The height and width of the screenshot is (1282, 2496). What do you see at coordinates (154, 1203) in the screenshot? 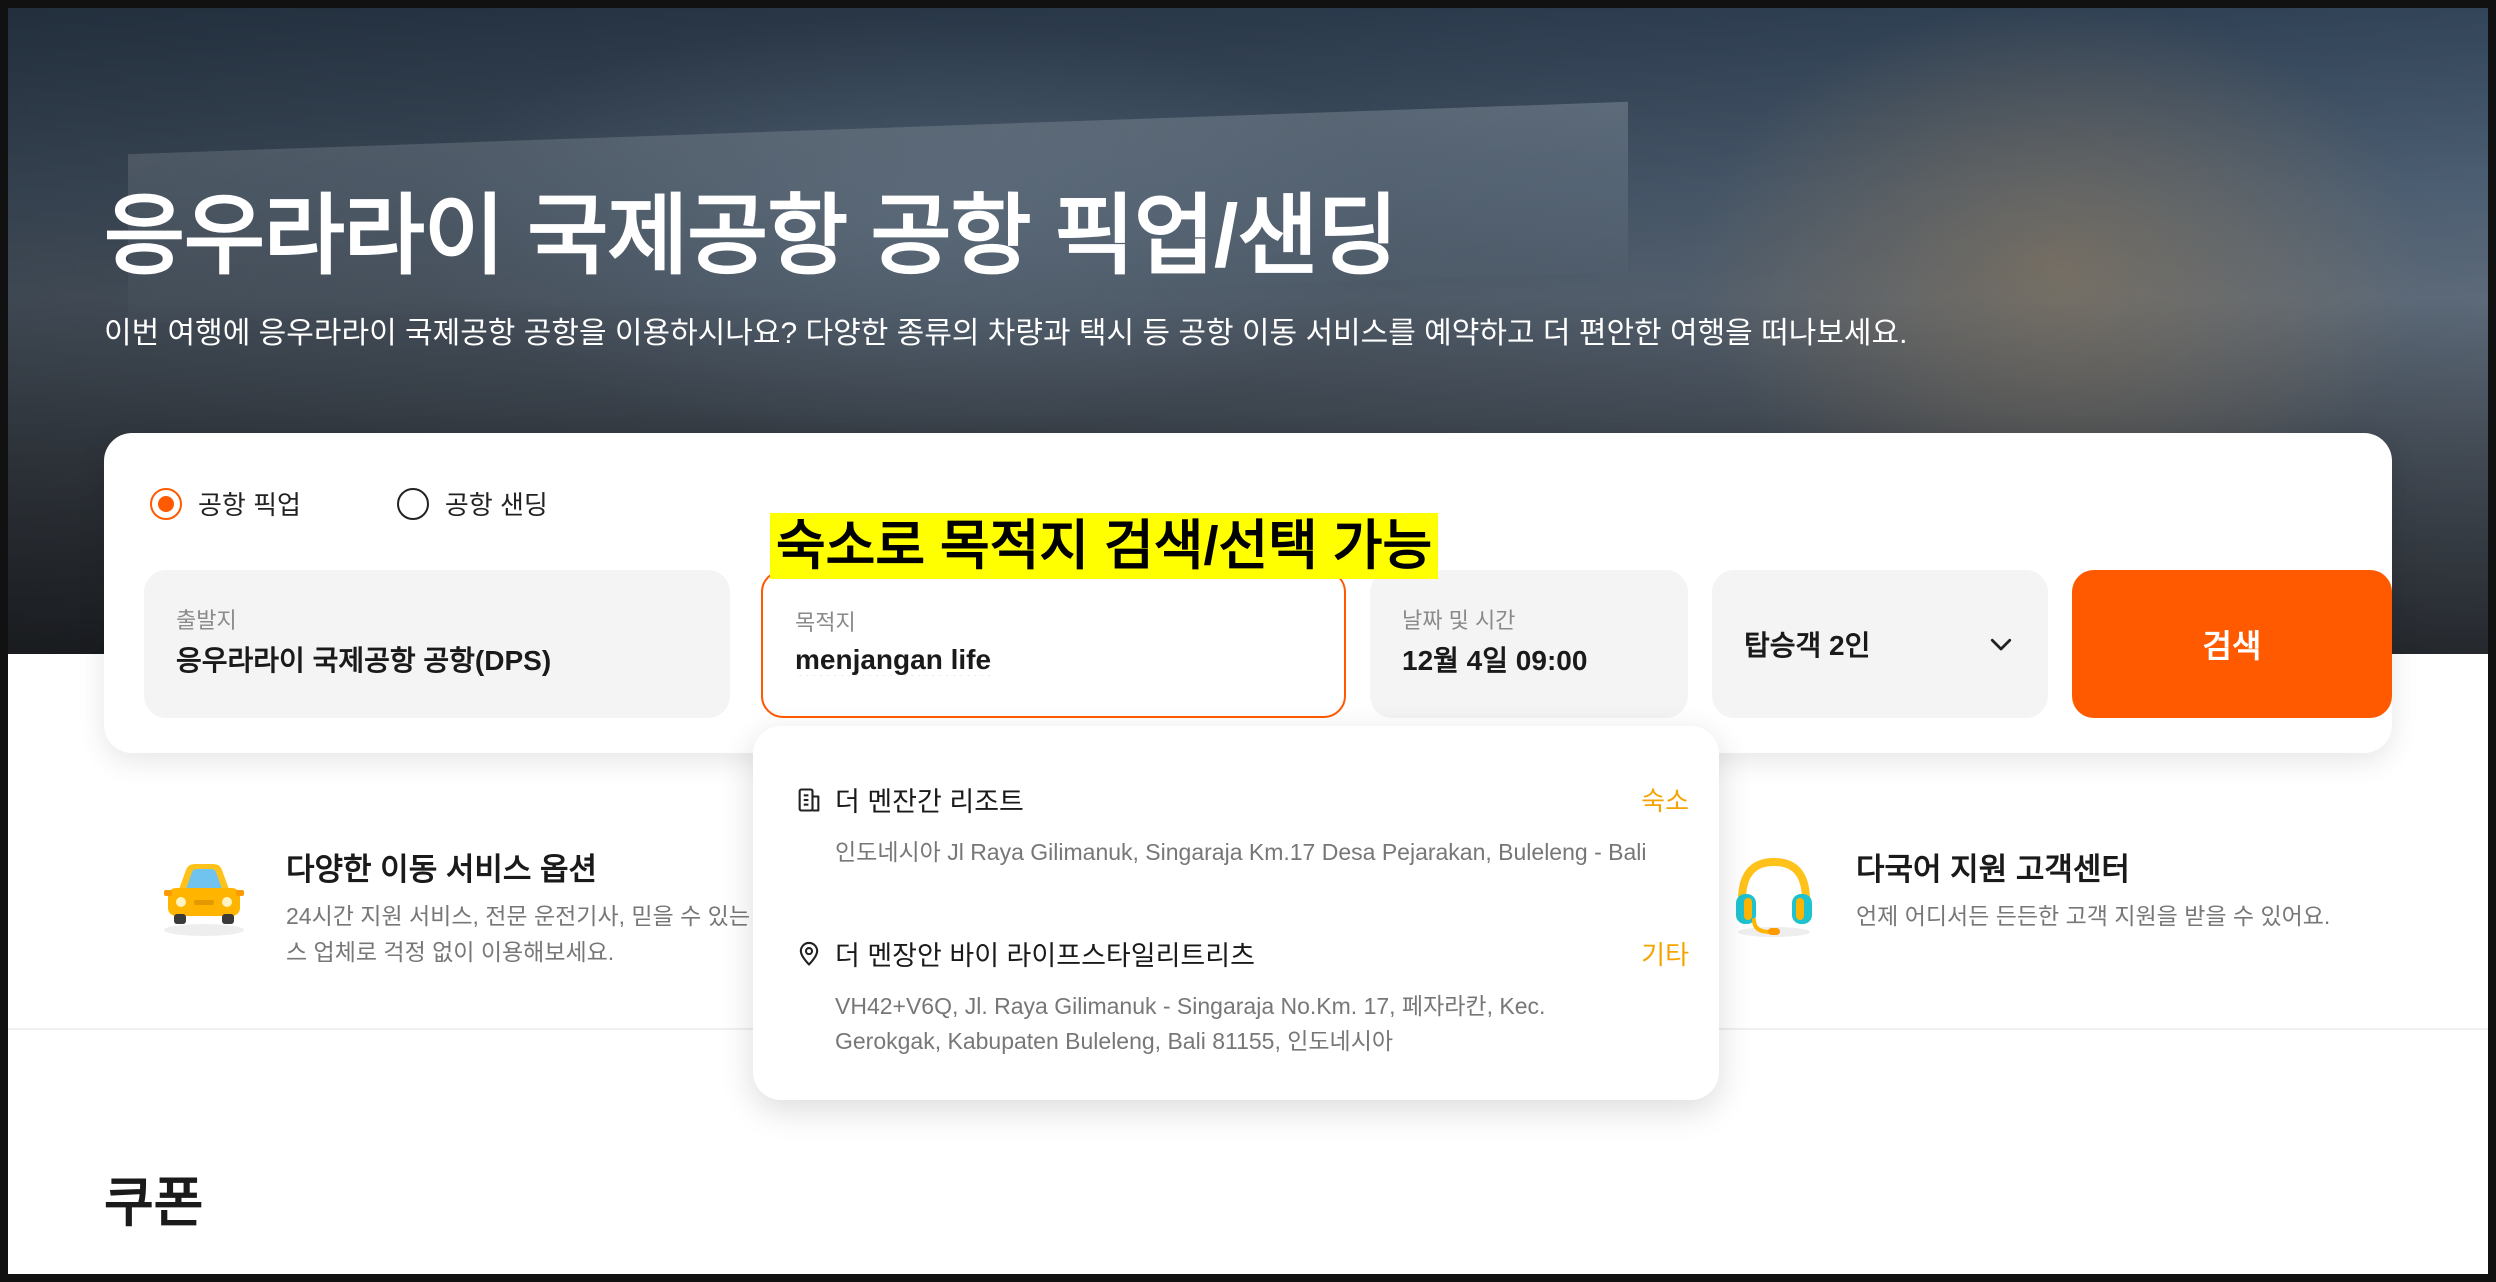
I see `coupon-section-title: 쿠폰` at bounding box center [154, 1203].